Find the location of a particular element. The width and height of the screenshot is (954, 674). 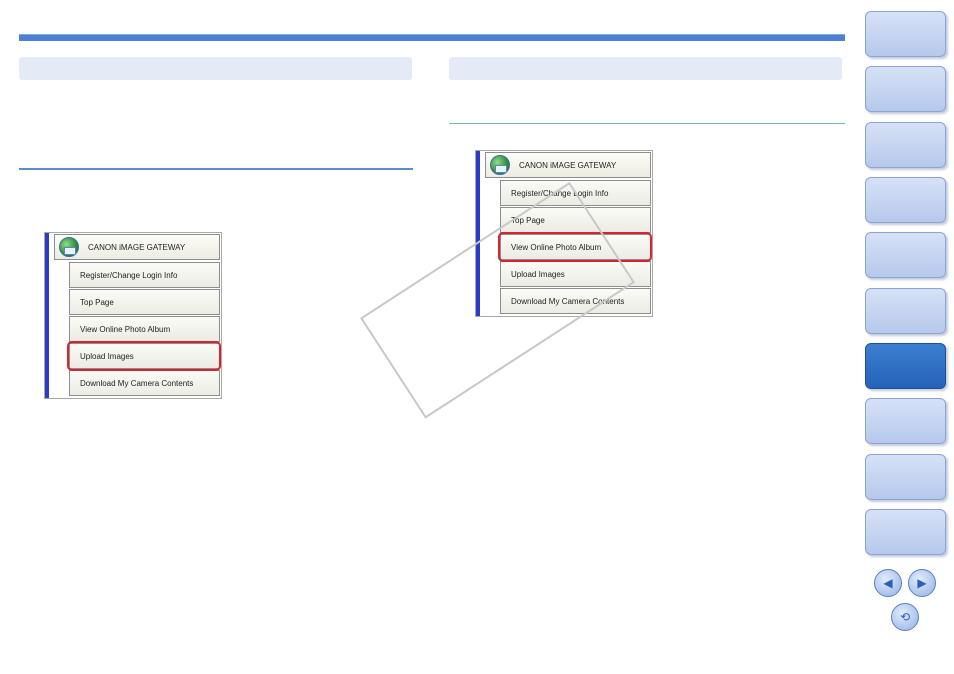

upload-images-highlight is located at coordinates (144, 356).